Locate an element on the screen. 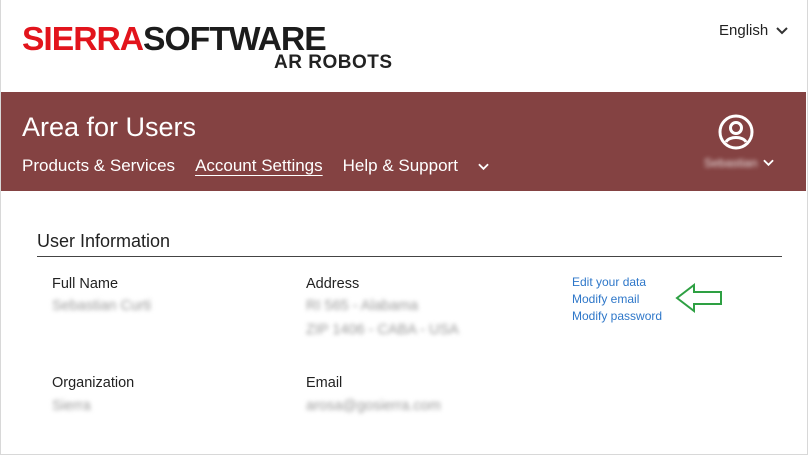  address-line2-value: ZIP 1406 - CABA - USA is located at coordinates (382, 330).